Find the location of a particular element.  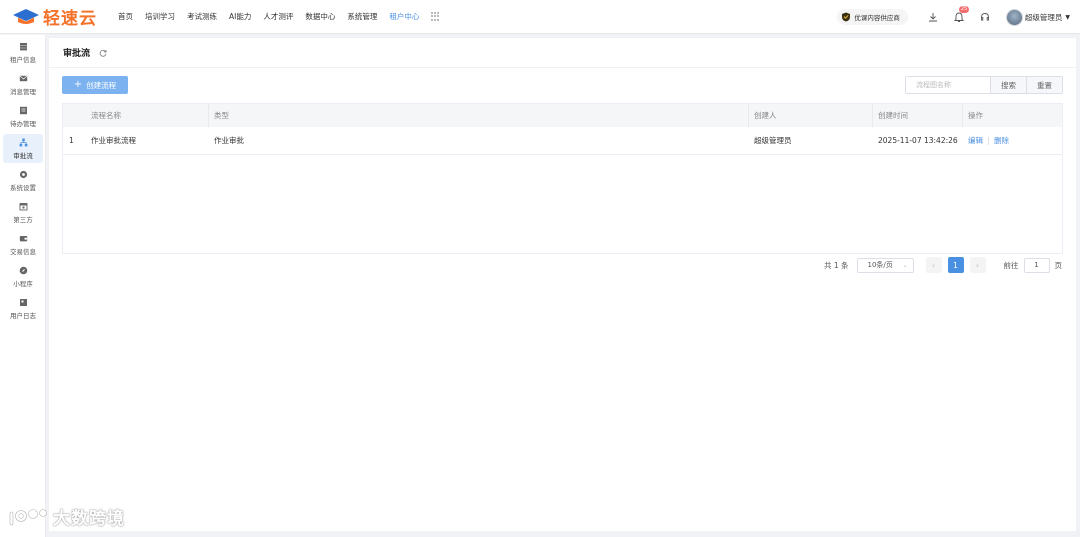

sidebar-item-label: 交易信息 is located at coordinates (23, 251).